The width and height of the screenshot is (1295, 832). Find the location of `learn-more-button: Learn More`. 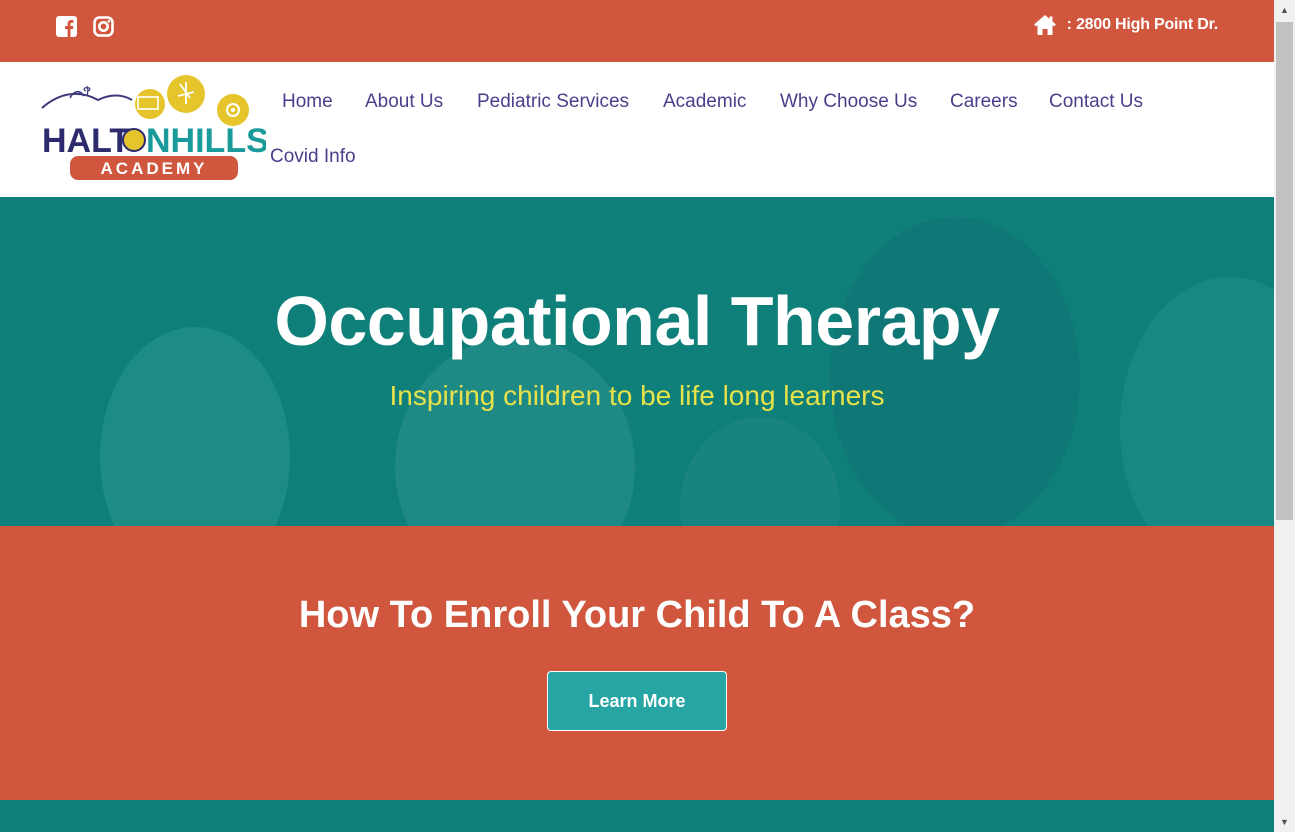

learn-more-button: Learn More is located at coordinates (637, 701).